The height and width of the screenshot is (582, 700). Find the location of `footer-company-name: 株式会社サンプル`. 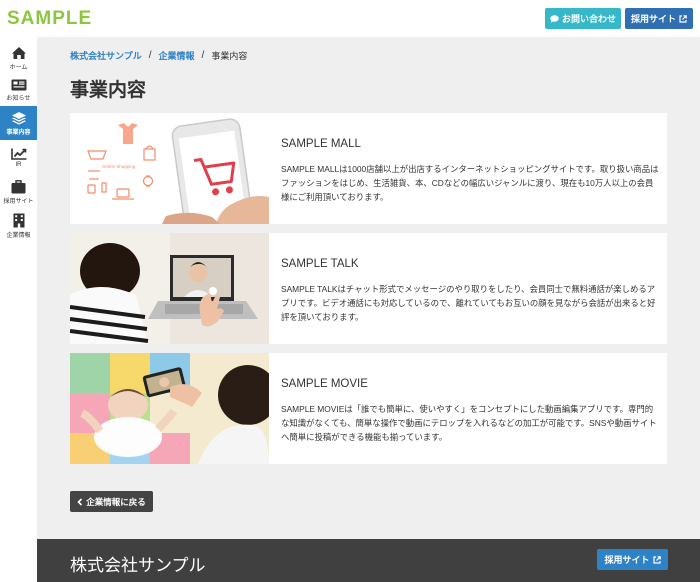

footer-company-name: 株式会社サンプル is located at coordinates (138, 565).